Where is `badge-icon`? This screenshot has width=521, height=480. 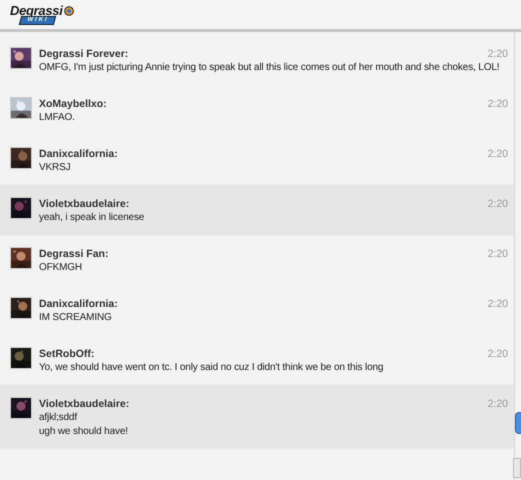 badge-icon is located at coordinates (69, 11).